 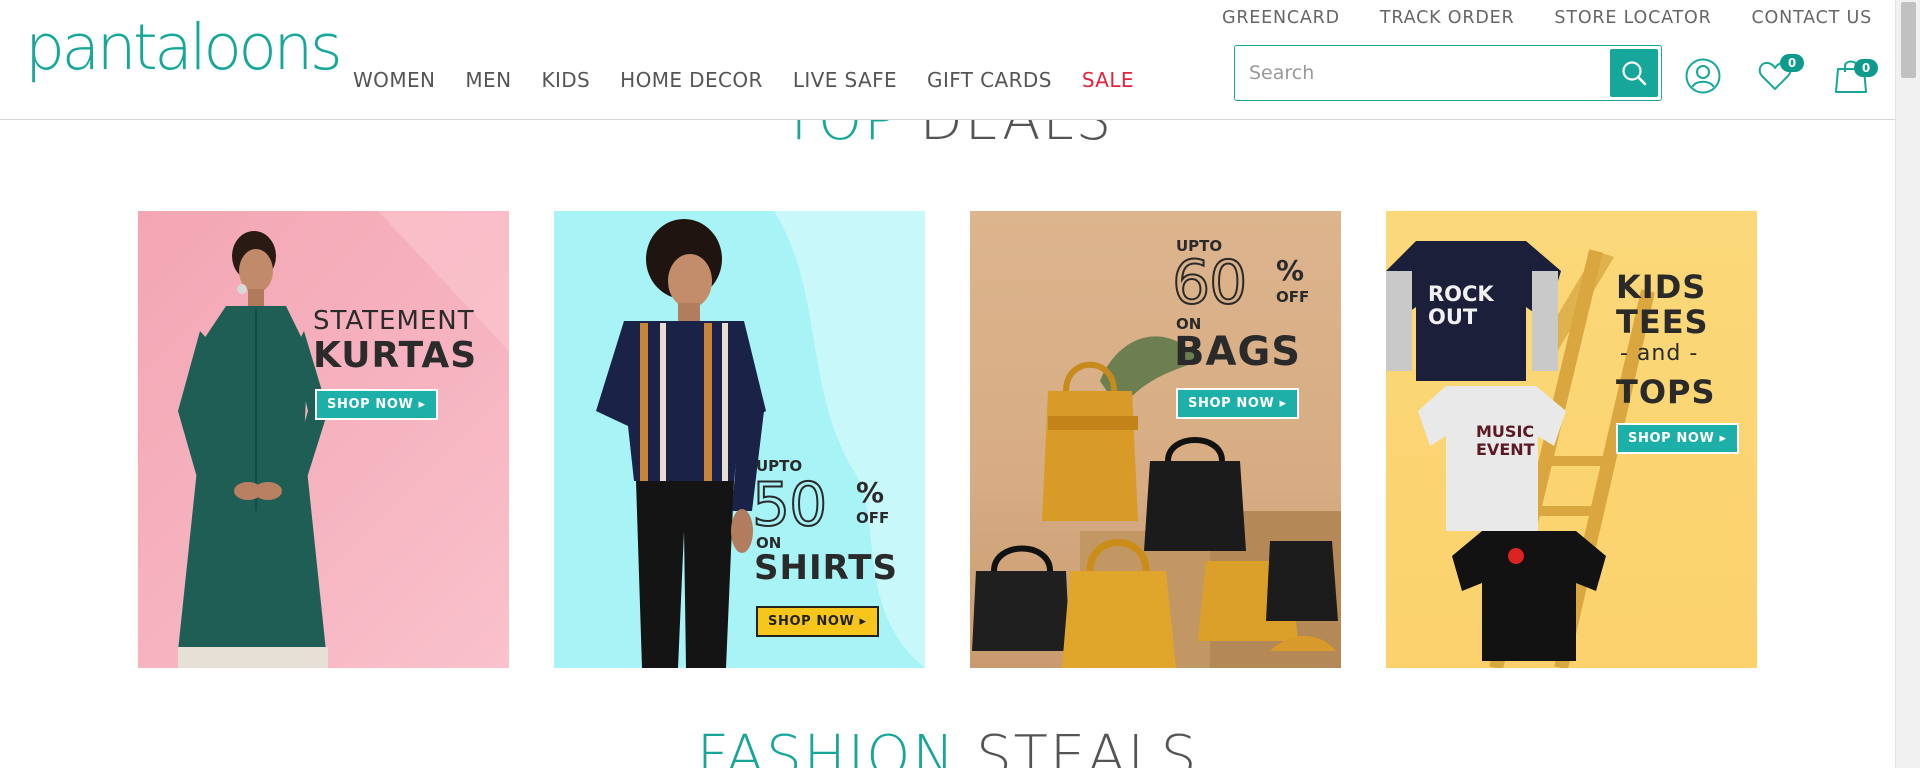 What do you see at coordinates (817, 621) in the screenshot?
I see `shirts-shop-now-button: SHOP NOW ▸` at bounding box center [817, 621].